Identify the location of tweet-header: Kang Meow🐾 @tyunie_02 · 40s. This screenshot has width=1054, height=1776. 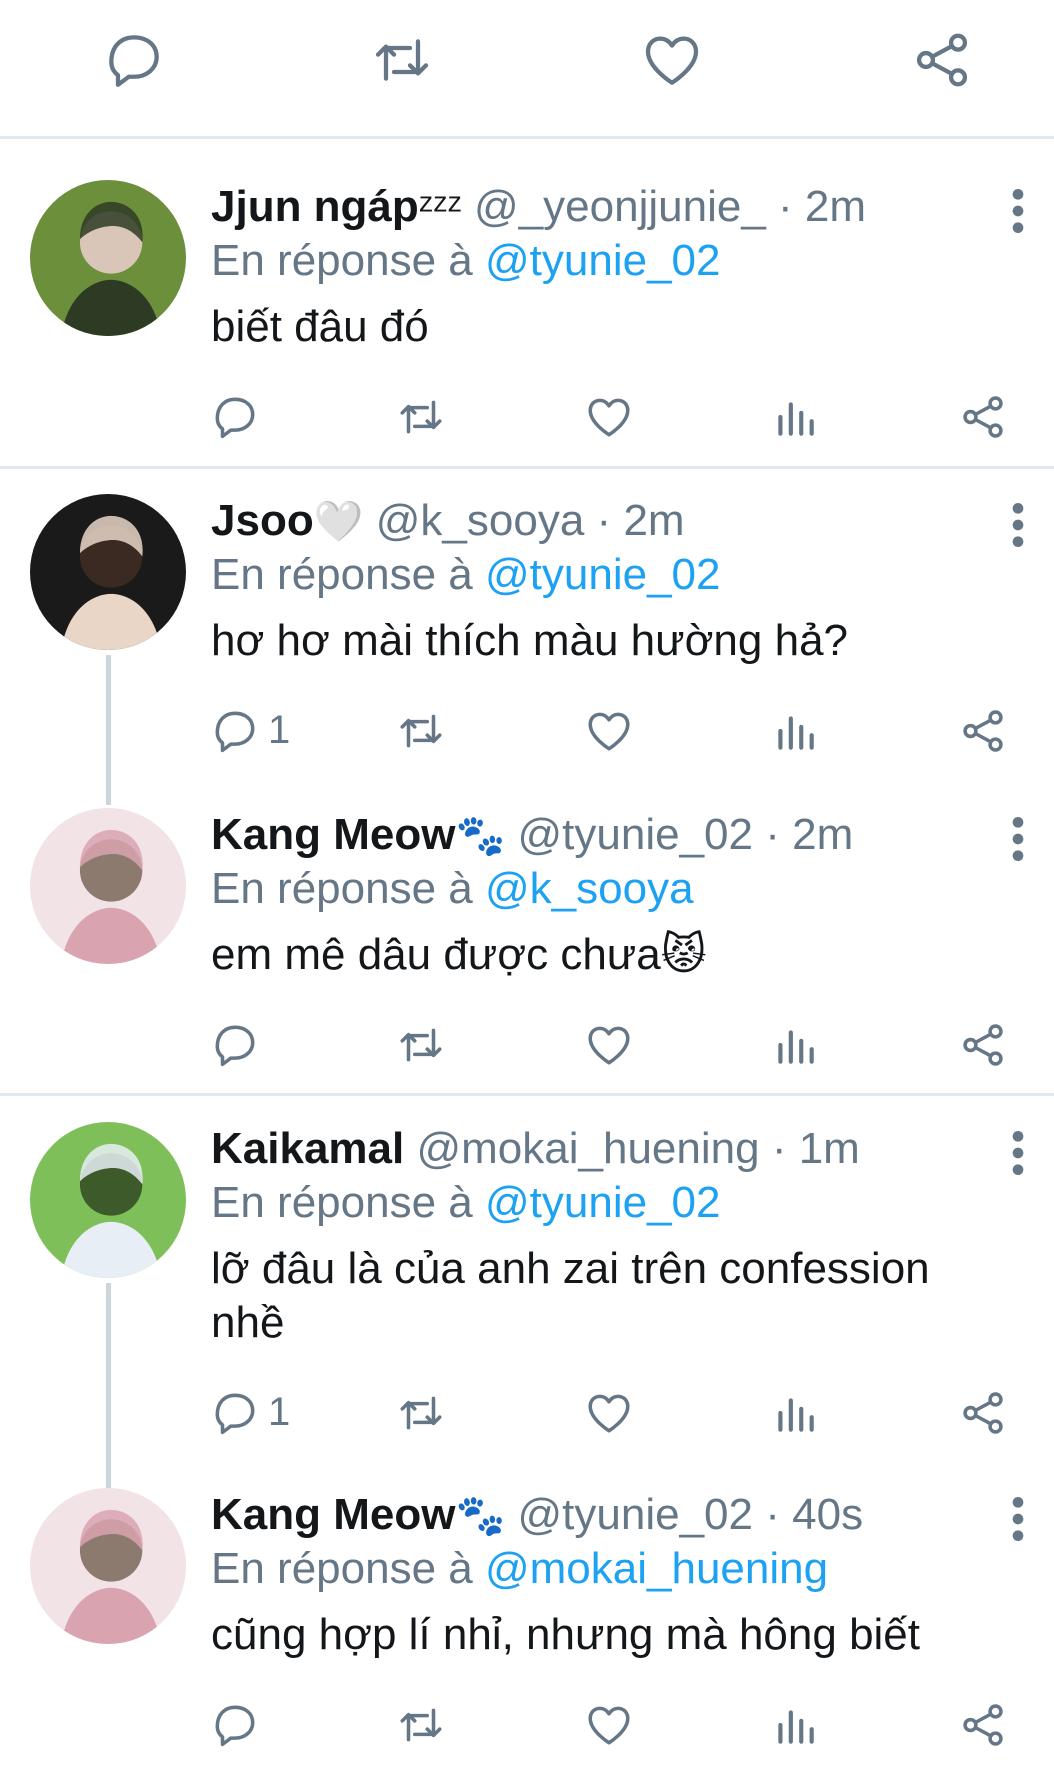
(537, 1515).